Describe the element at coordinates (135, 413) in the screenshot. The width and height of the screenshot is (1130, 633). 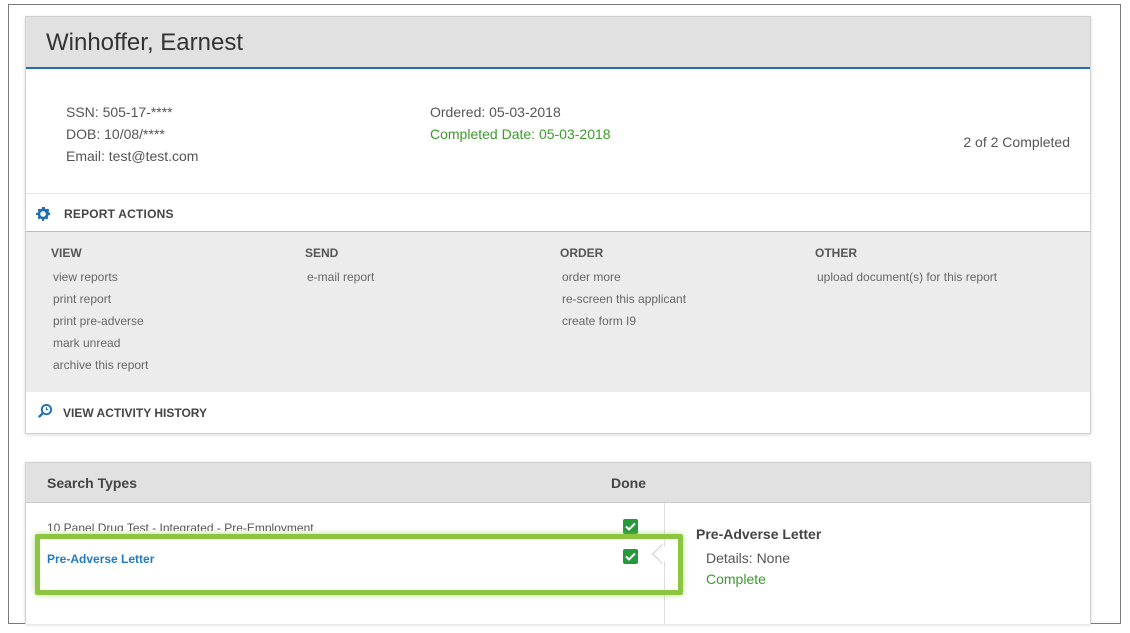
I see `activity-history-label: VIEW ACTIVITY HISTORY` at that location.